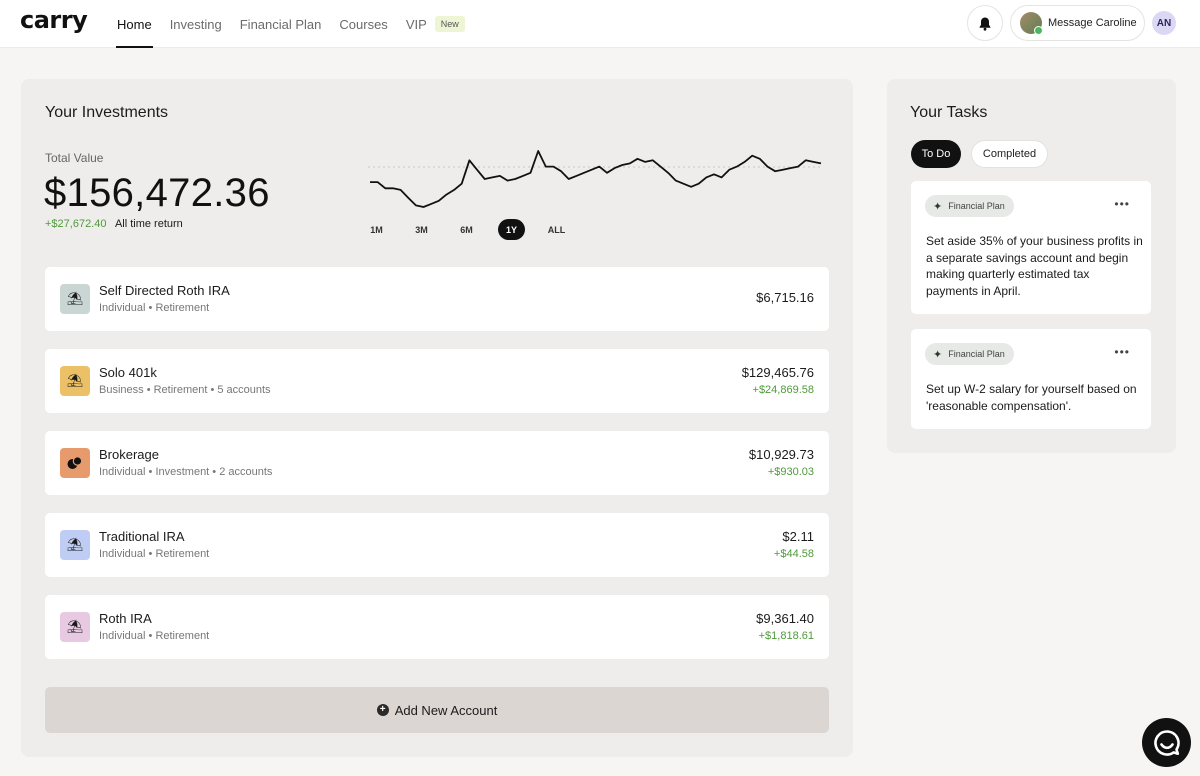 The width and height of the screenshot is (1200, 776). I want to click on account-value: $129,465.76, so click(777, 372).